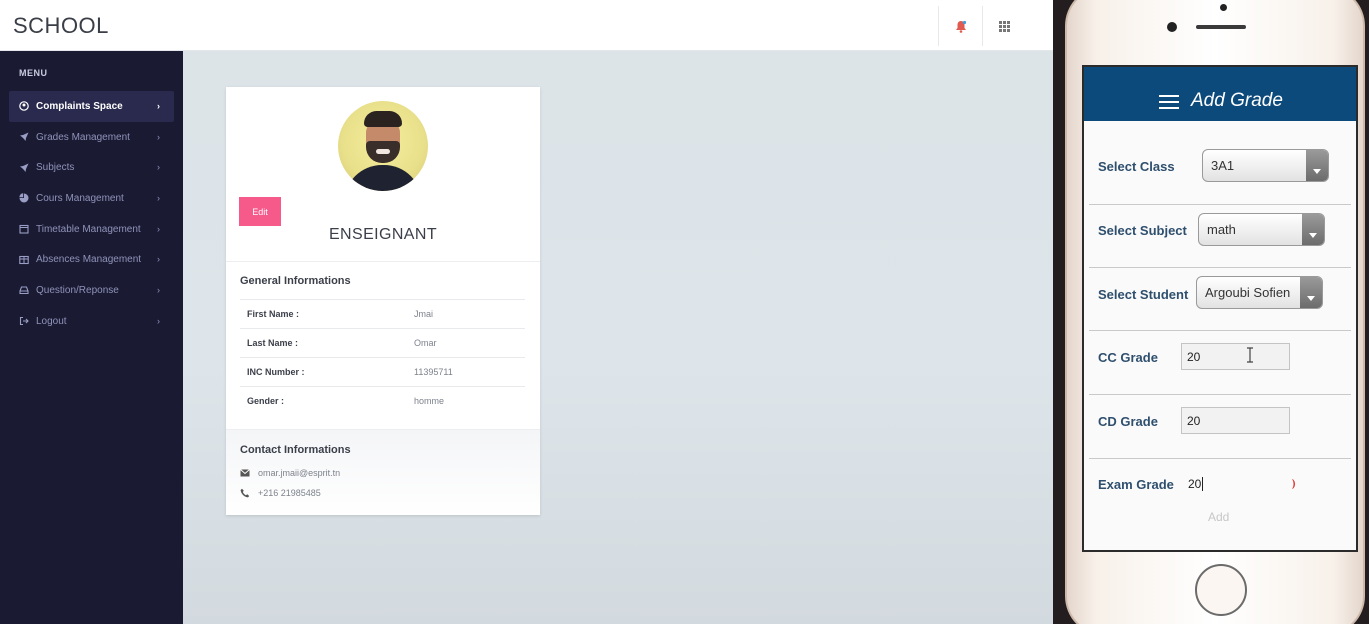 This screenshot has height=624, width=1369. What do you see at coordinates (55, 168) in the screenshot?
I see `sidebar-item-label: Subjects` at bounding box center [55, 168].